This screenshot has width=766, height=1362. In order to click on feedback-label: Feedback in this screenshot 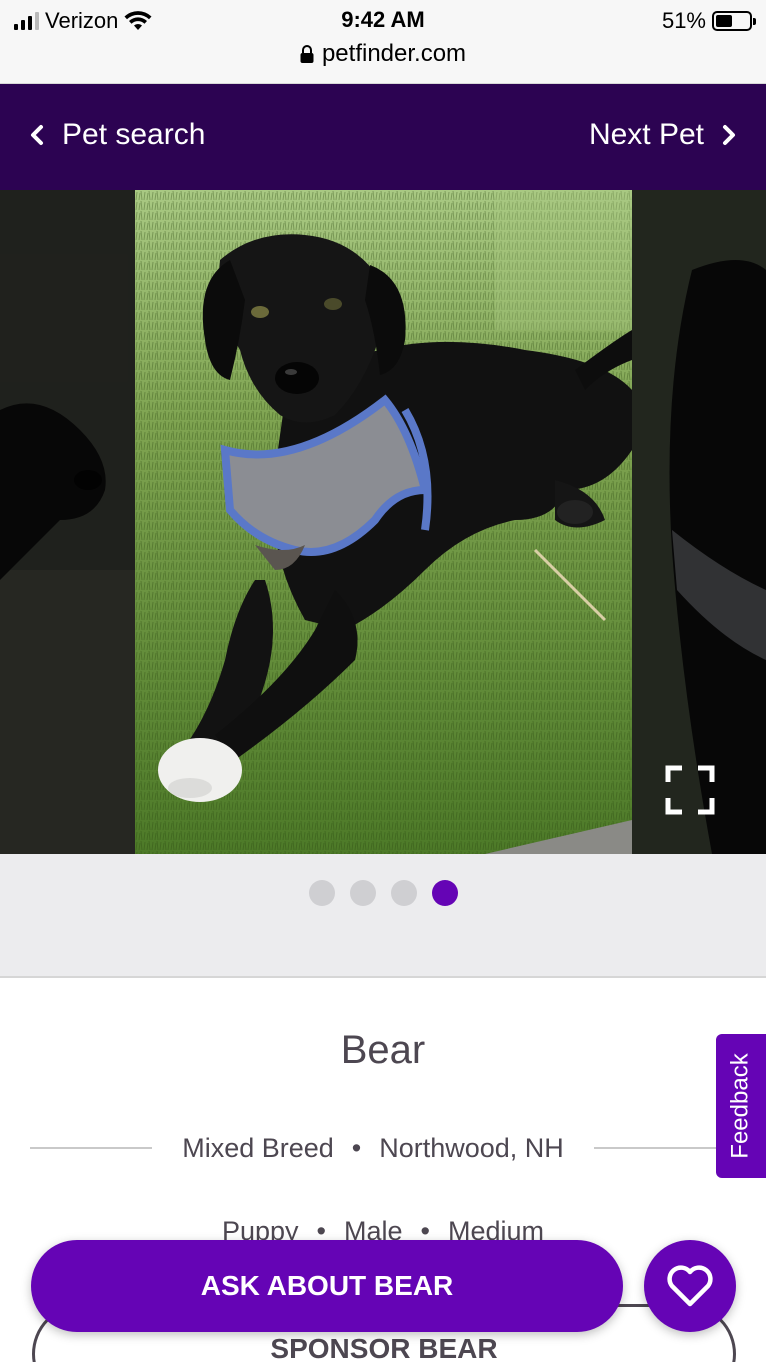, I will do `click(740, 1106)`.